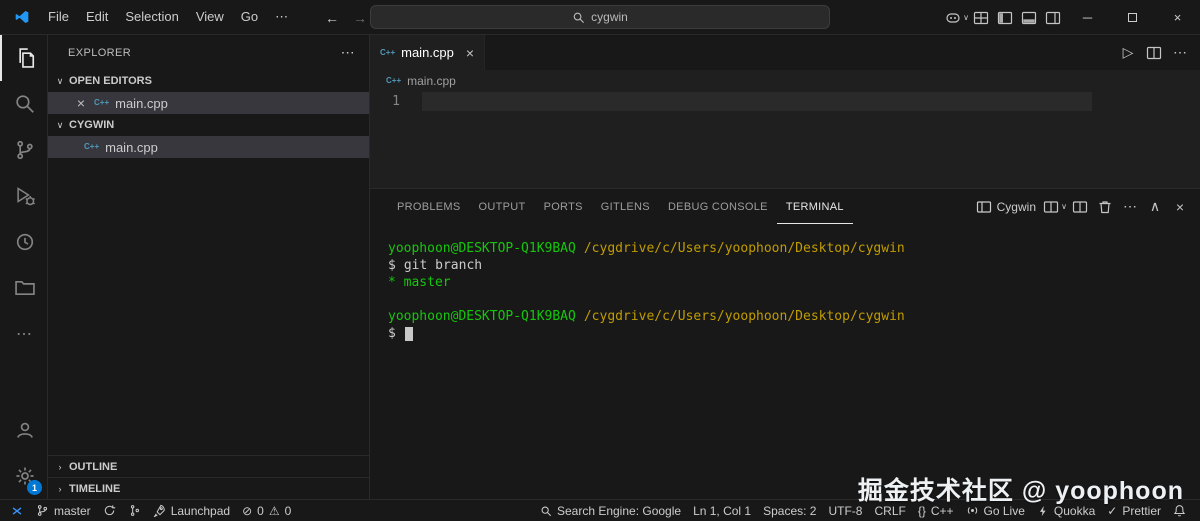  Describe the element at coordinates (208, 52) in the screenshot. I see `sidebar-header: EXPLORER ⋯` at that location.